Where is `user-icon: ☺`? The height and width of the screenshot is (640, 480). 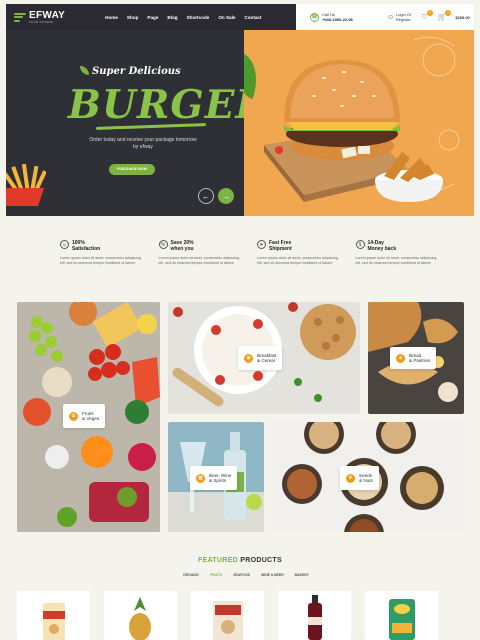 user-icon: ☺ is located at coordinates (390, 17).